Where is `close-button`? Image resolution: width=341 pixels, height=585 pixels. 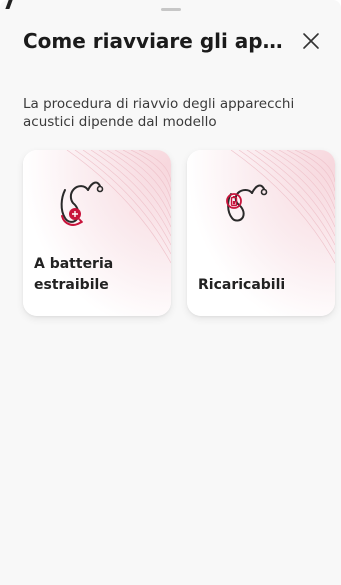
close-button is located at coordinates (311, 41).